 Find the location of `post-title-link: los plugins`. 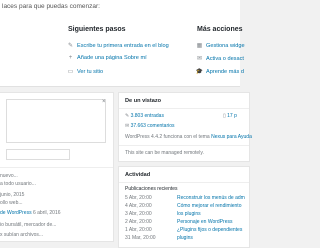

post-title-link: los plugins is located at coordinates (189, 214).